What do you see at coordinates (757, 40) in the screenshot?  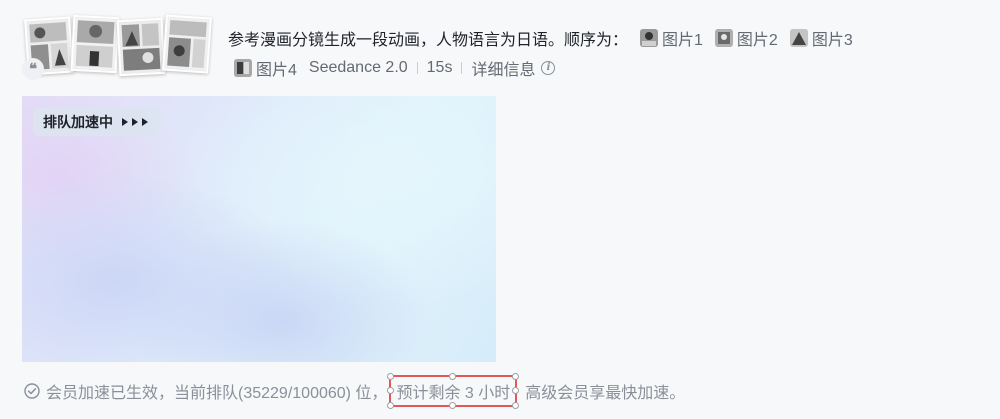 I see `reference-label: 图片2` at bounding box center [757, 40].